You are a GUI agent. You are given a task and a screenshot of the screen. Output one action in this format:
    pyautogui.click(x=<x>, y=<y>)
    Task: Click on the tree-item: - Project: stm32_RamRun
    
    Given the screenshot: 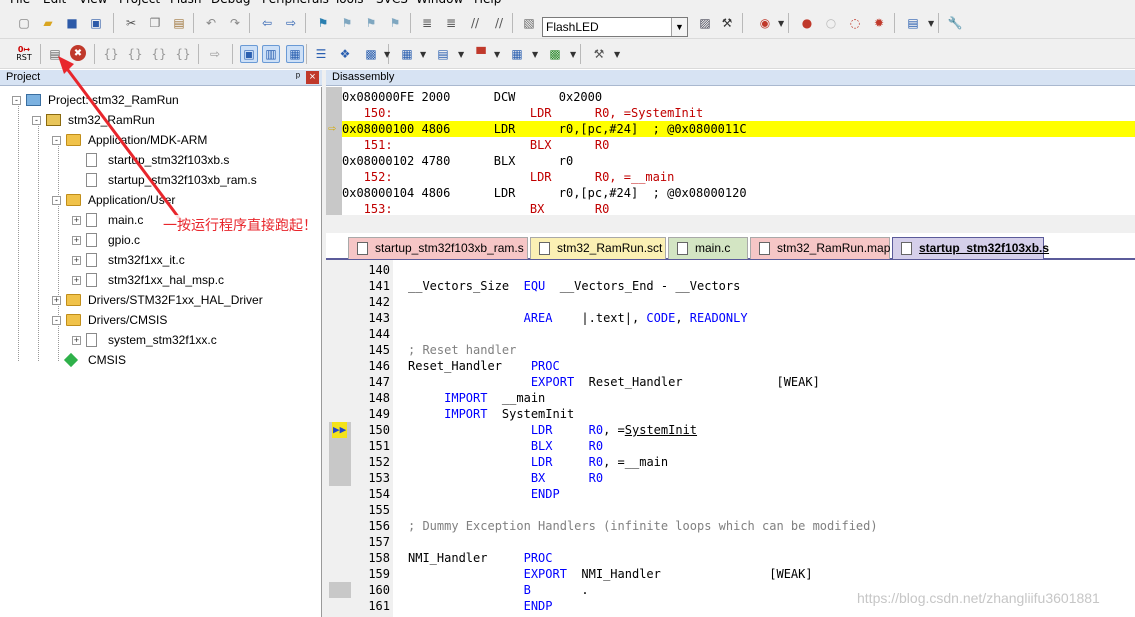 What is the action you would take?
    pyautogui.click(x=160, y=100)
    